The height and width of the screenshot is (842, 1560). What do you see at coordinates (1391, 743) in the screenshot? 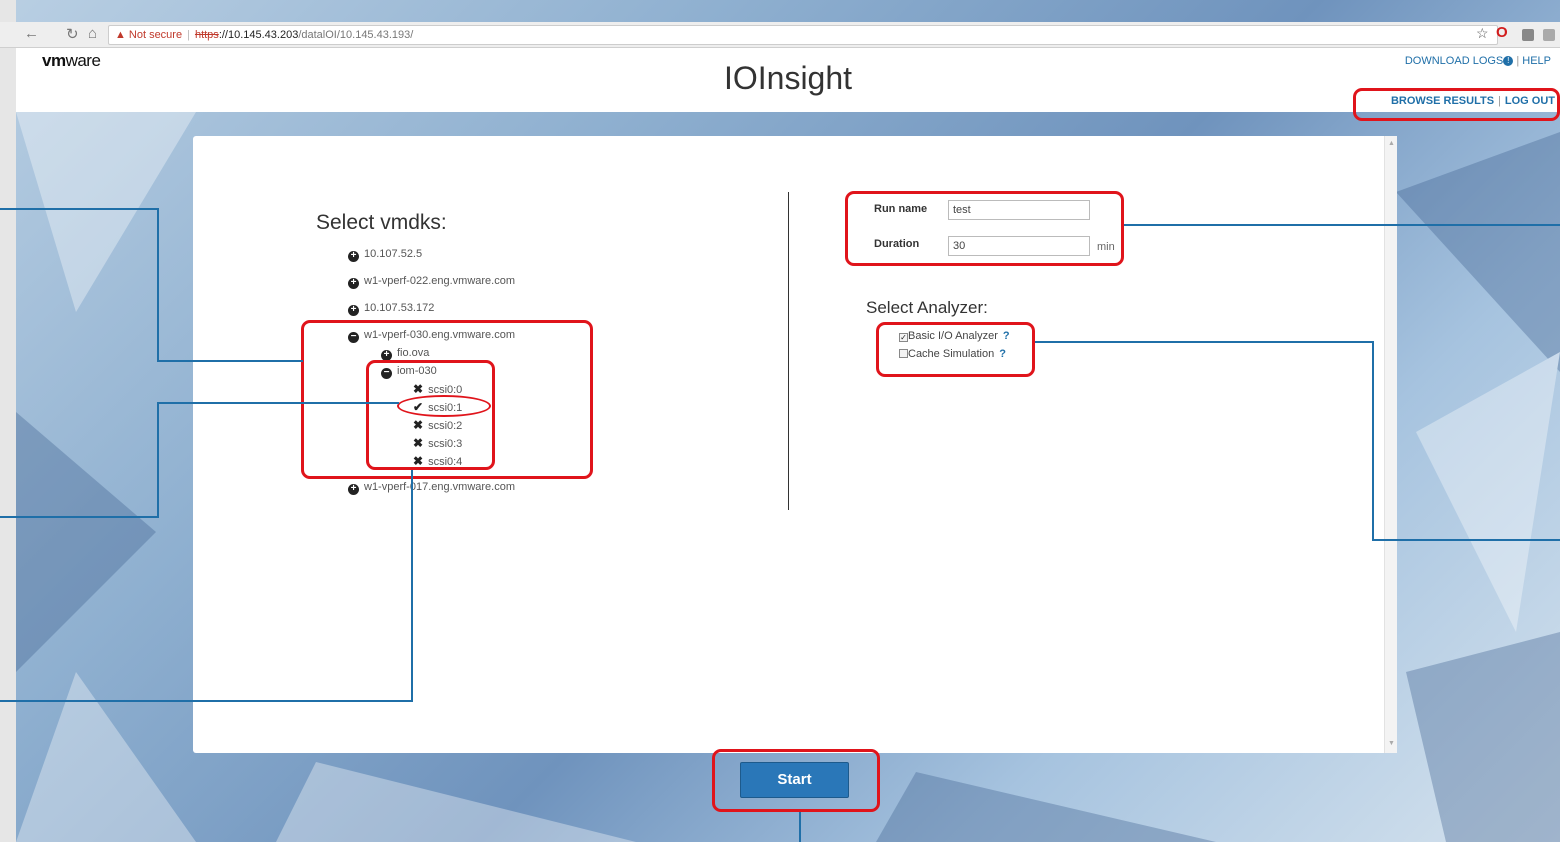
I see `scroll-down-icon: ▼` at bounding box center [1391, 743].